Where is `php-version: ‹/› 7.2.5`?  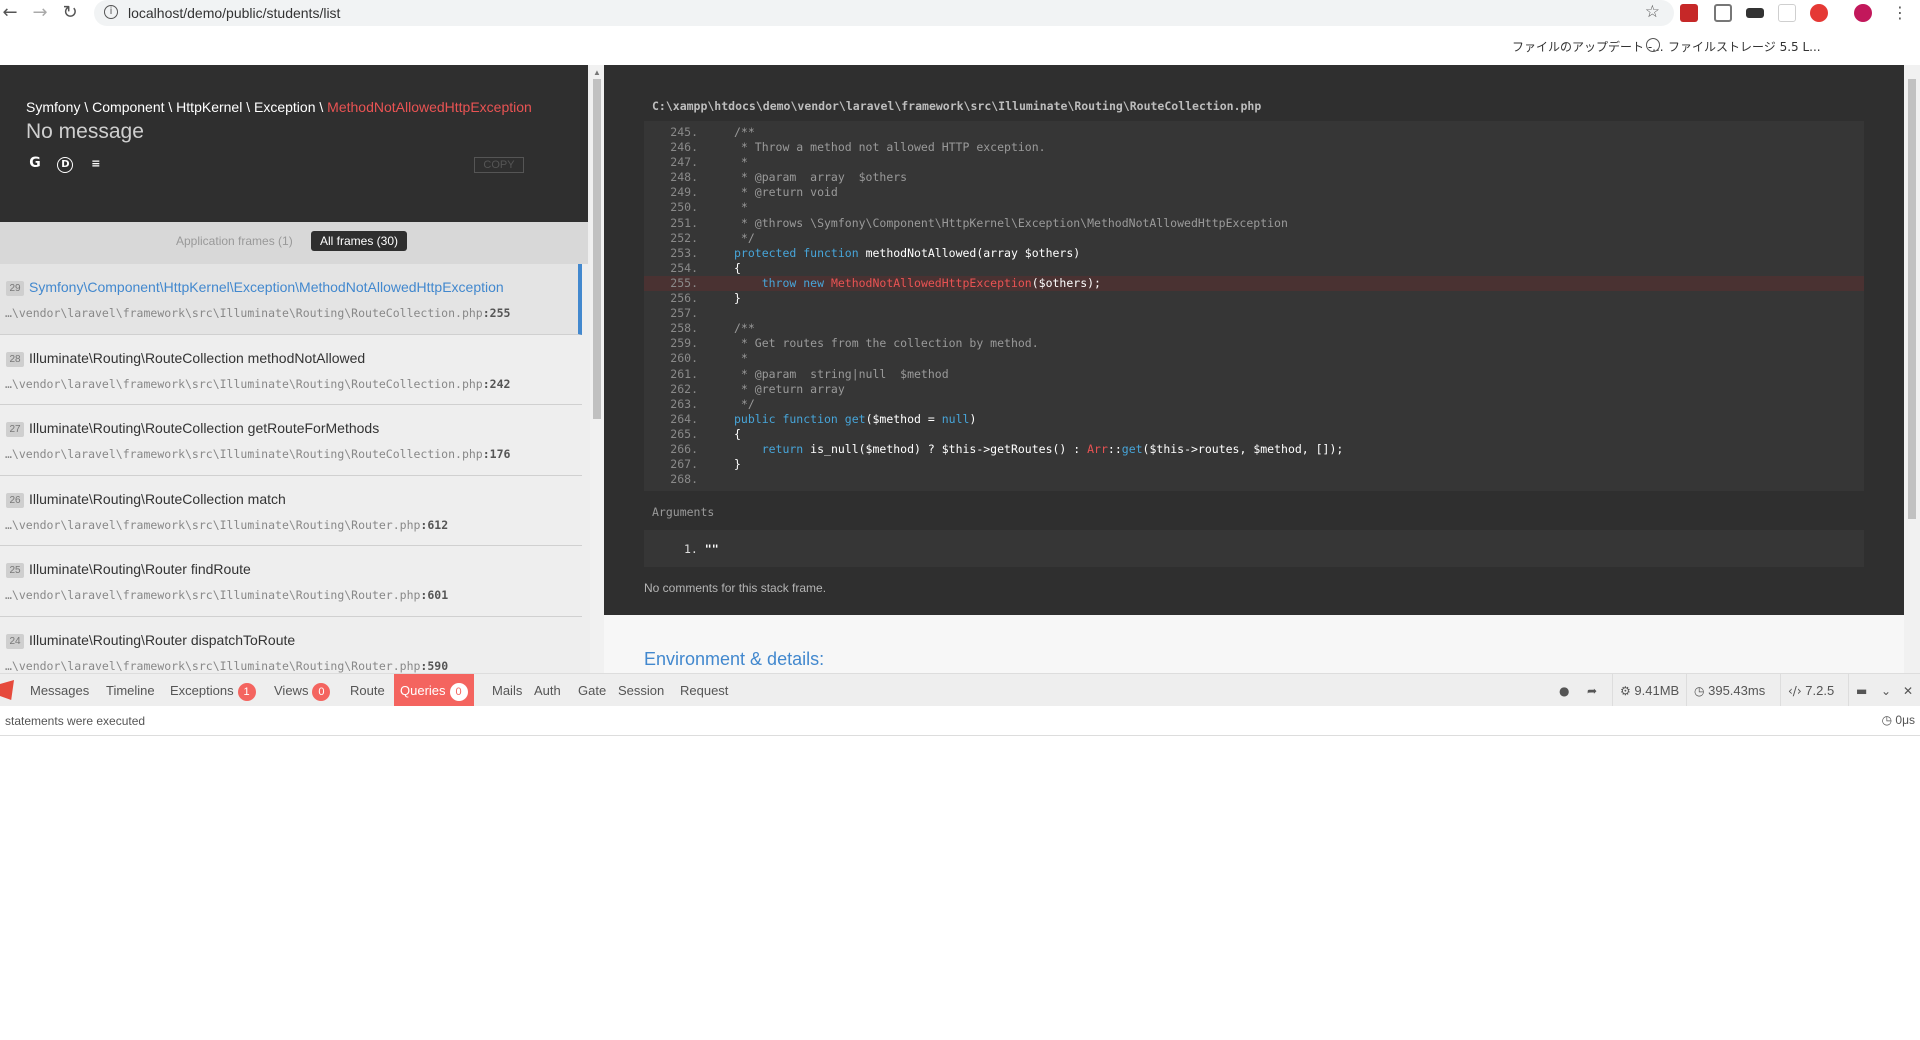 php-version: ‹/› 7.2.5 is located at coordinates (1810, 690).